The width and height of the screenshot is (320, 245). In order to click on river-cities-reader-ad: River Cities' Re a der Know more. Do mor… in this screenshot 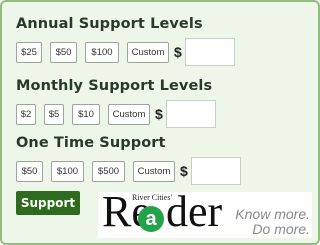, I will do `click(205, 212)`.